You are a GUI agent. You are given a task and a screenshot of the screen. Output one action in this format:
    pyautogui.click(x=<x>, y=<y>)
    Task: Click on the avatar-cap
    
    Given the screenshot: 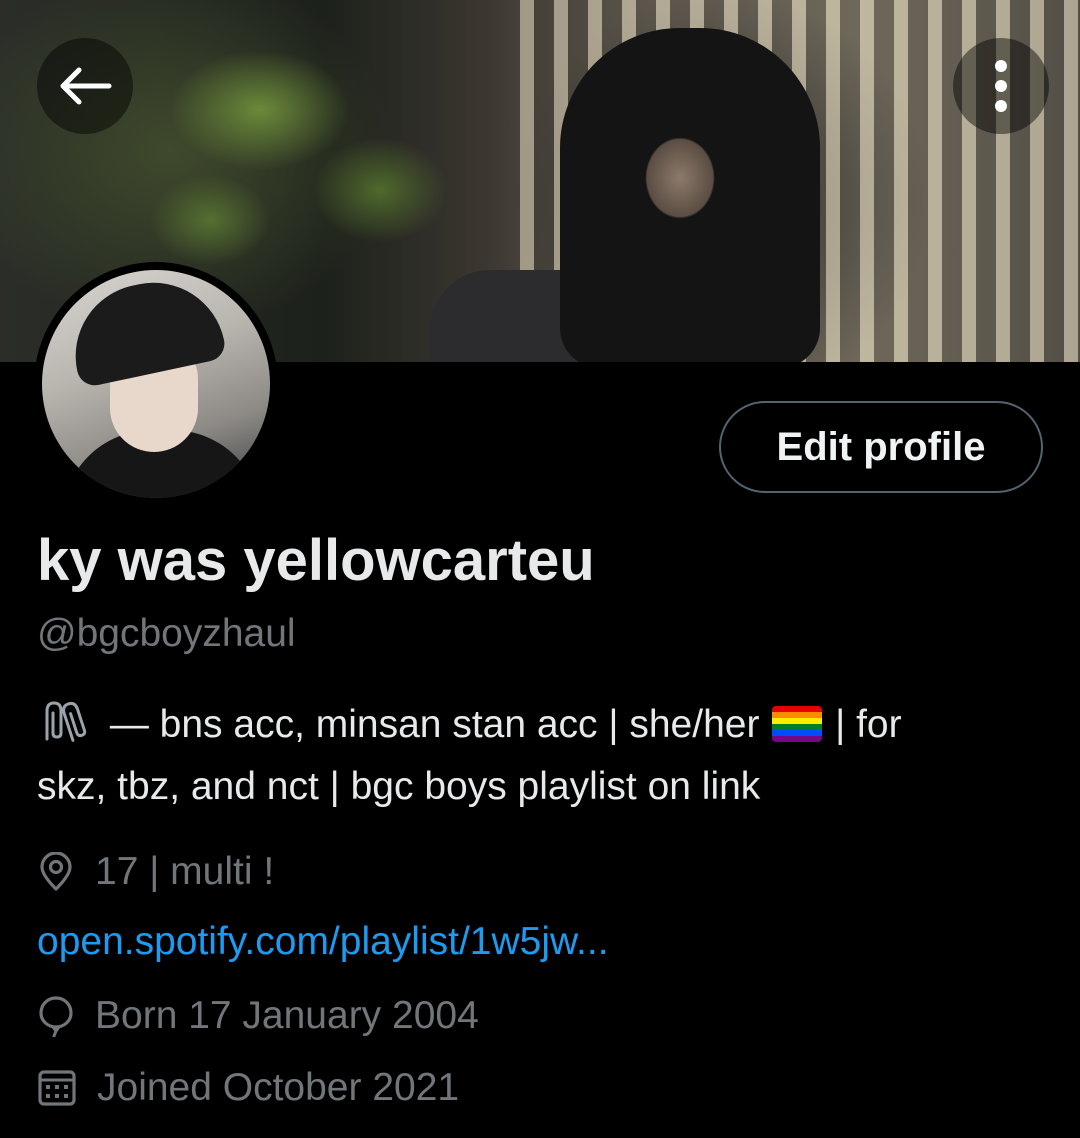 What is the action you would take?
    pyautogui.click(x=145, y=329)
    